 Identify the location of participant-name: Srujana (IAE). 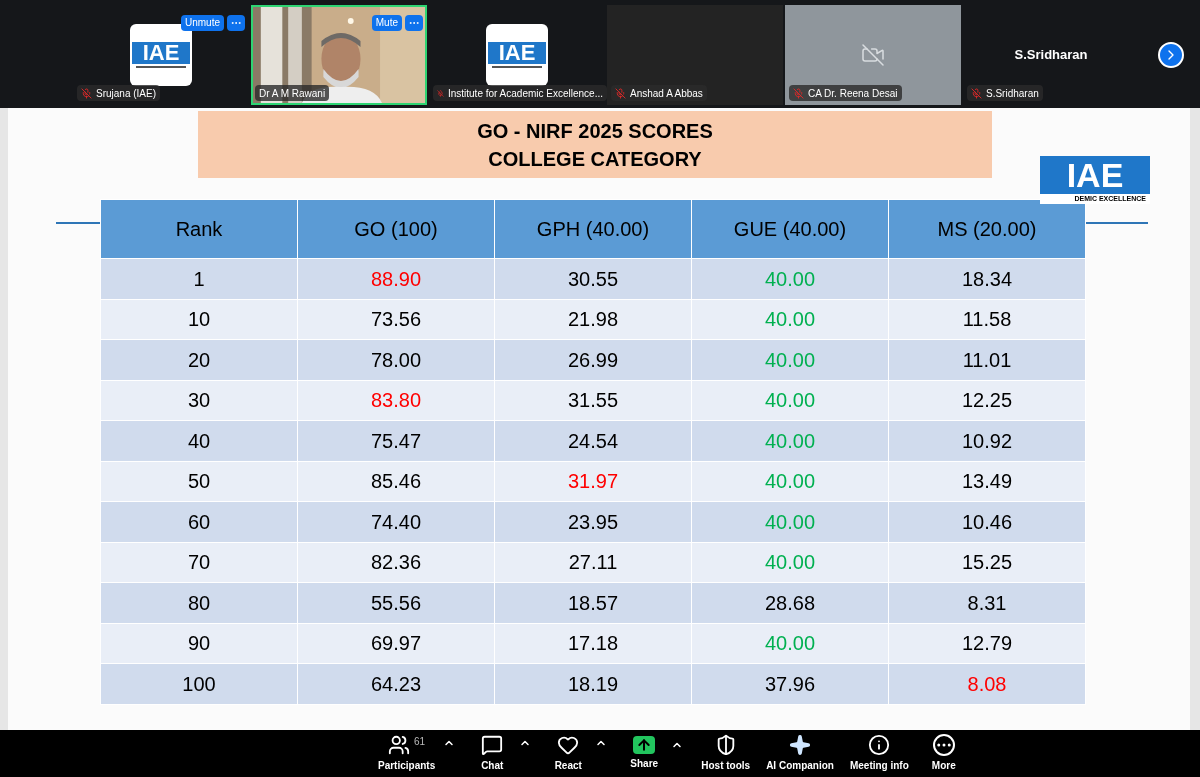
(126, 93).